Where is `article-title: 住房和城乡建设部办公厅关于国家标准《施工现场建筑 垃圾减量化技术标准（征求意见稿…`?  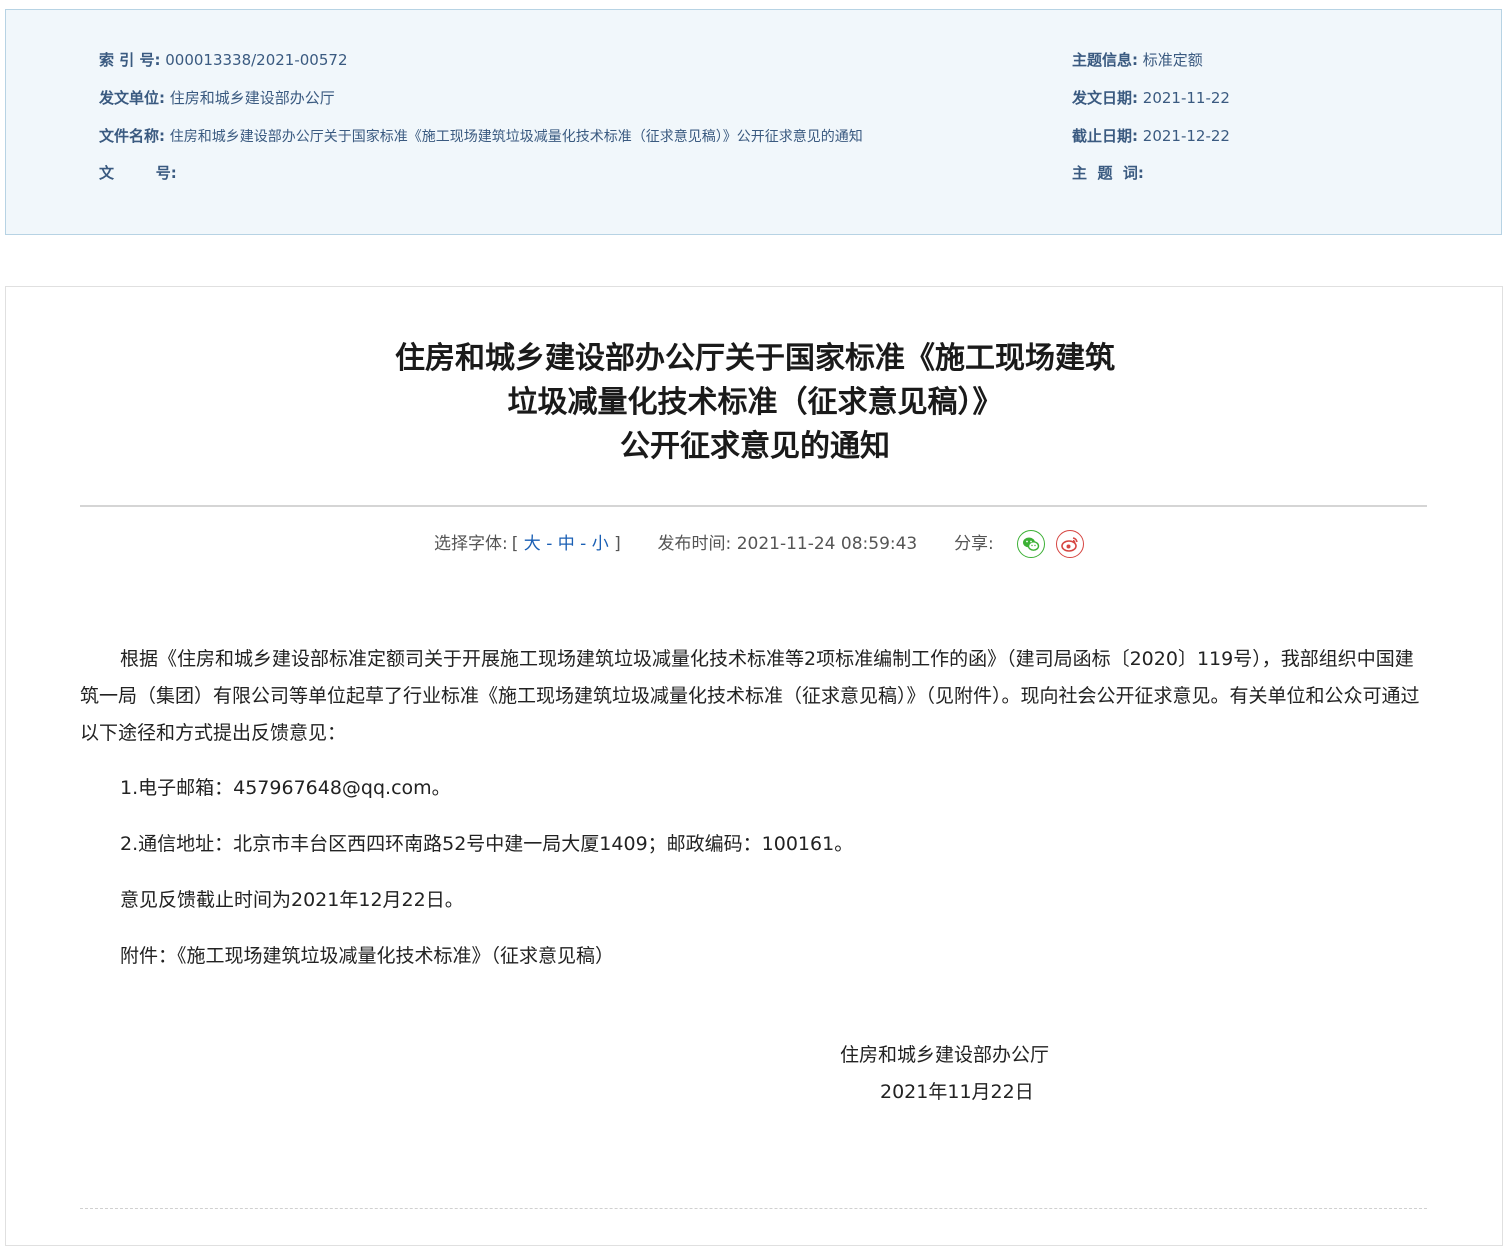
article-title: 住房和城乡建设部办公厅关于国家标准《施工现场建筑 垃圾减量化技术标准（征求意见稿… is located at coordinates (755, 403).